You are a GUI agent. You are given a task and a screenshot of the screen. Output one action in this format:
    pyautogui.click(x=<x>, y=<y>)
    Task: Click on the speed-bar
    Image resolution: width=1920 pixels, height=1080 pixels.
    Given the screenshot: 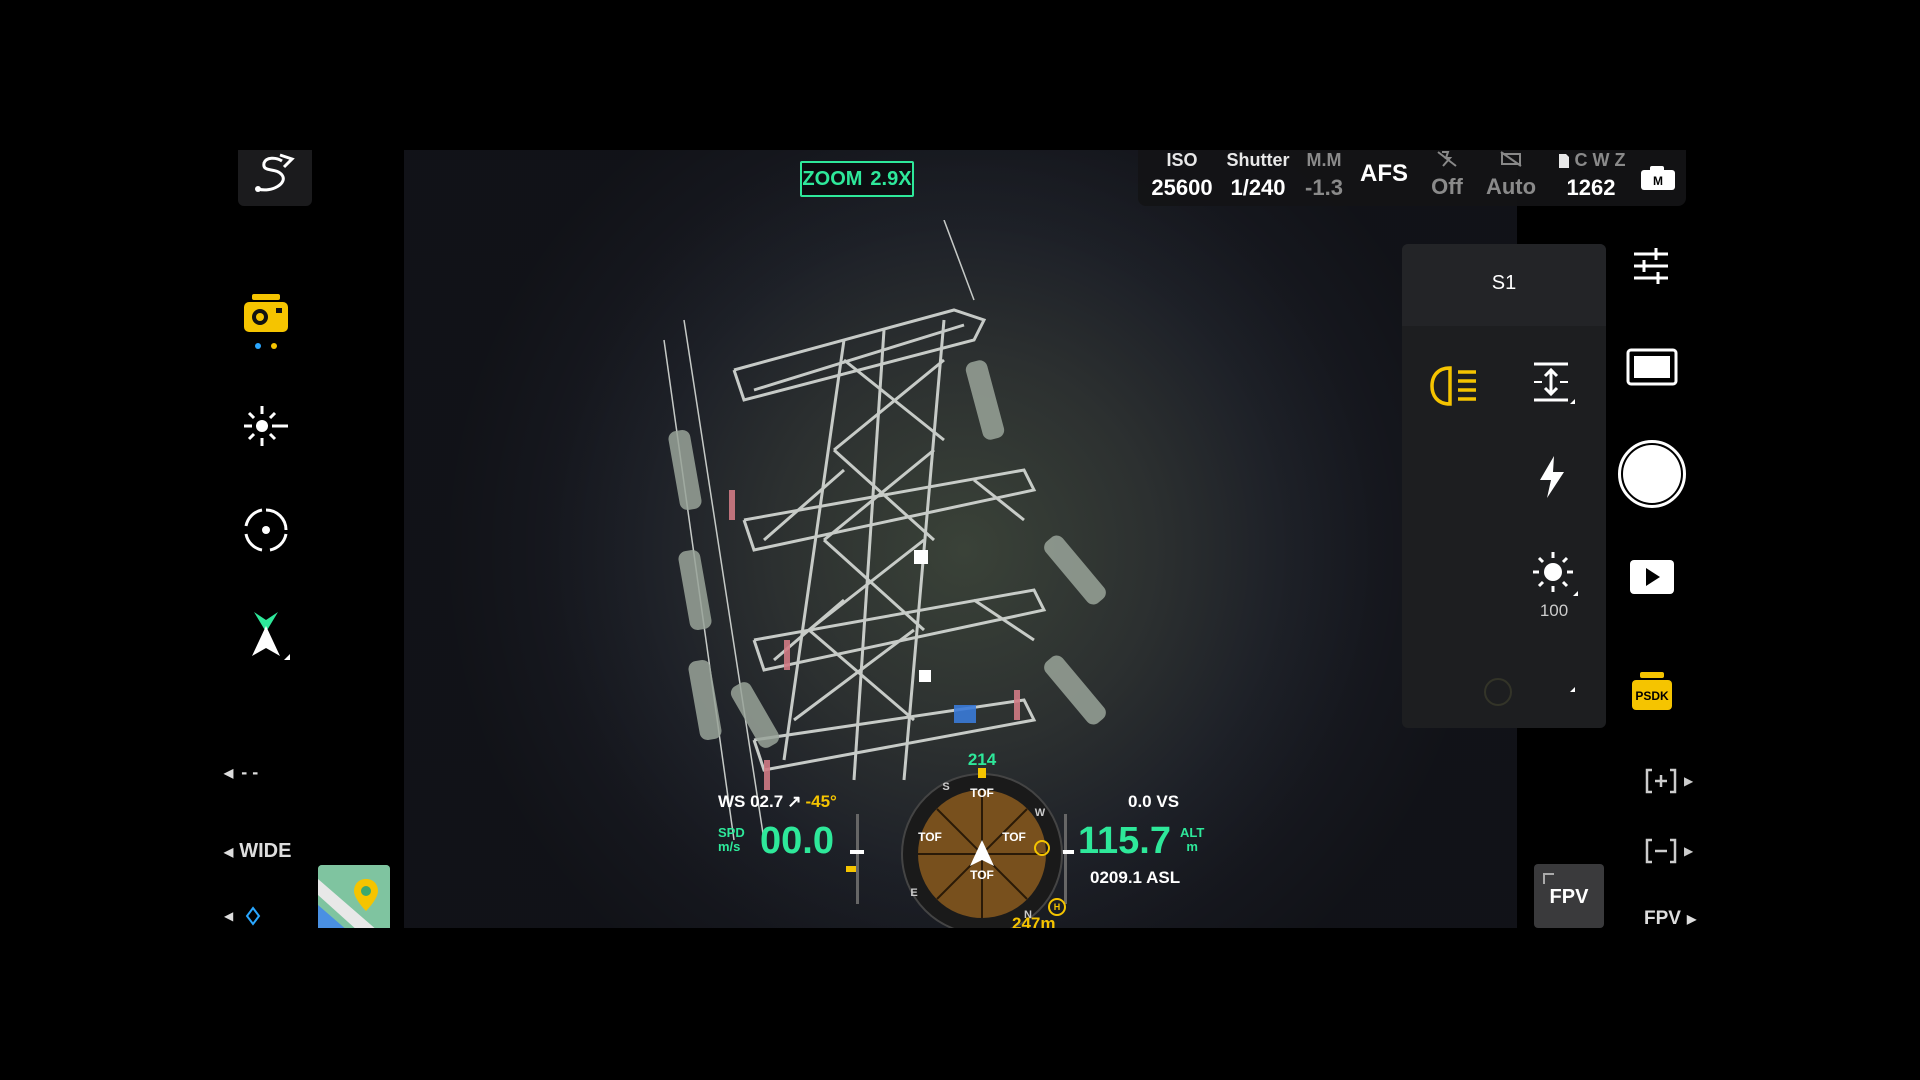 What is the action you would take?
    pyautogui.click(x=857, y=859)
    